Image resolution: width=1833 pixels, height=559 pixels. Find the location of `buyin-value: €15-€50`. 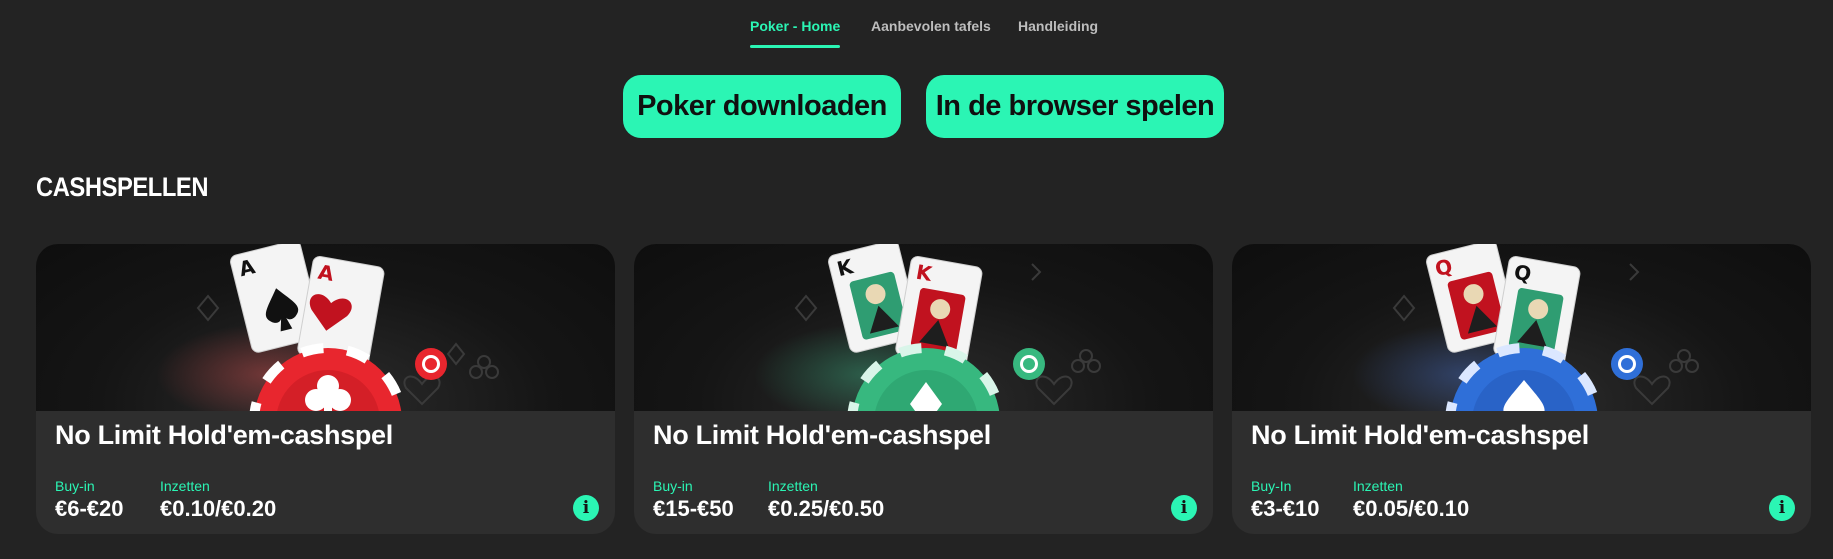

buyin-value: €15-€50 is located at coordinates (693, 508).